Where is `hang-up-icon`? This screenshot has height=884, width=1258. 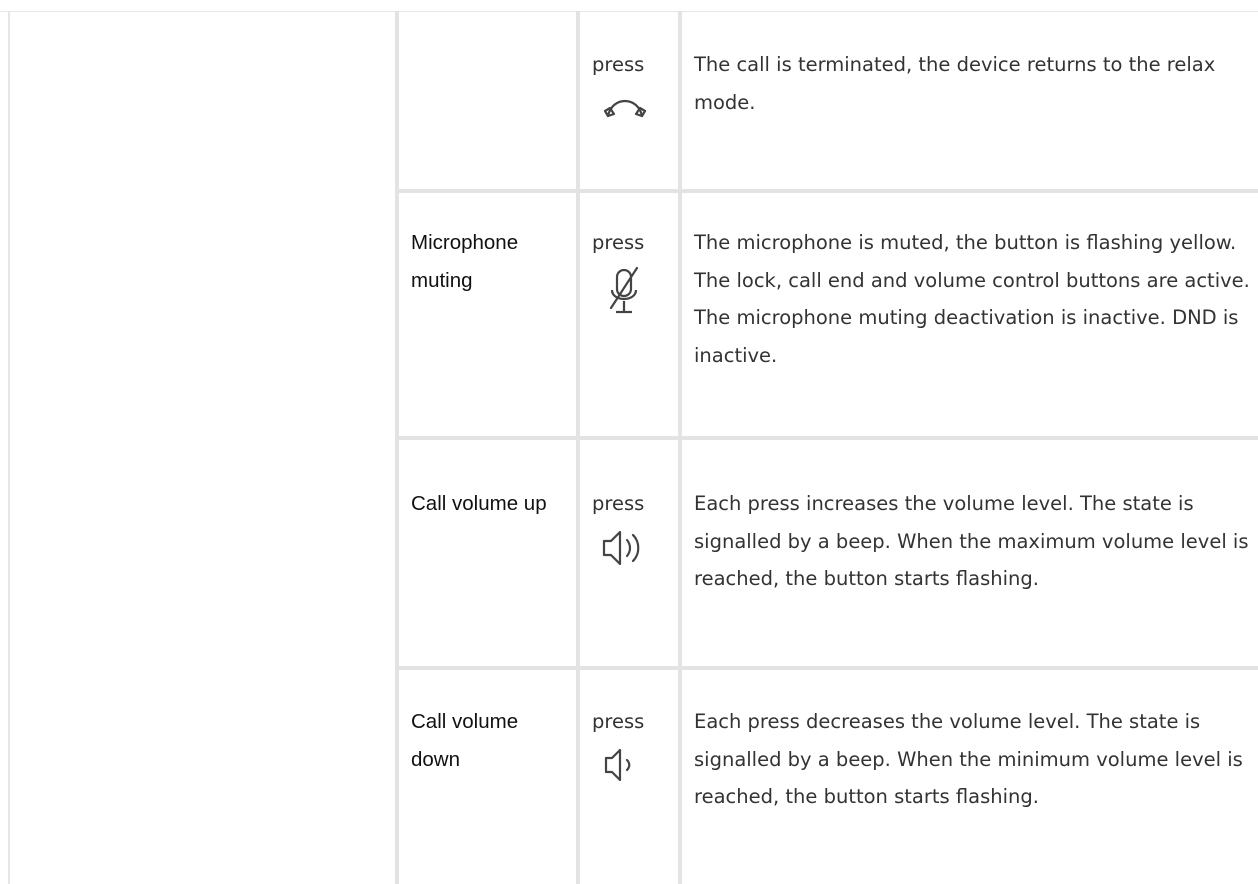 hang-up-icon is located at coordinates (625, 108).